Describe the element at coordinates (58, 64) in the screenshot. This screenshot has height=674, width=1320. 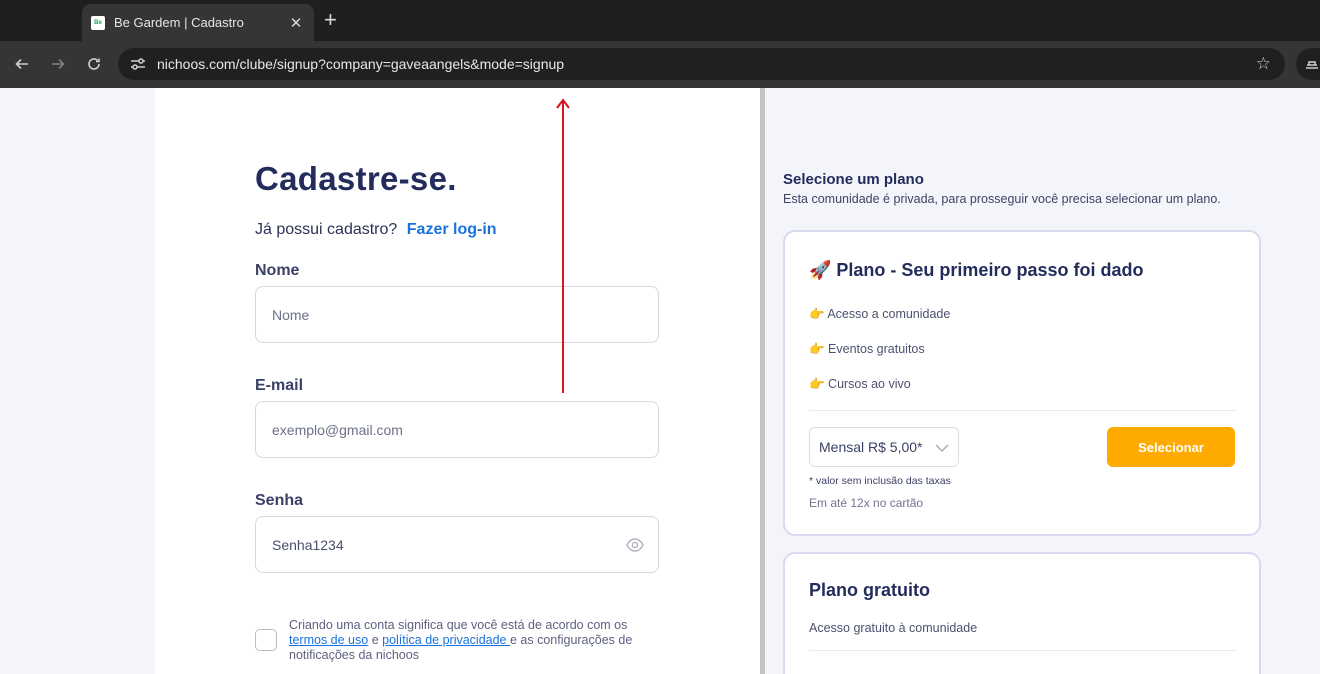
I see `forward-icon` at that location.